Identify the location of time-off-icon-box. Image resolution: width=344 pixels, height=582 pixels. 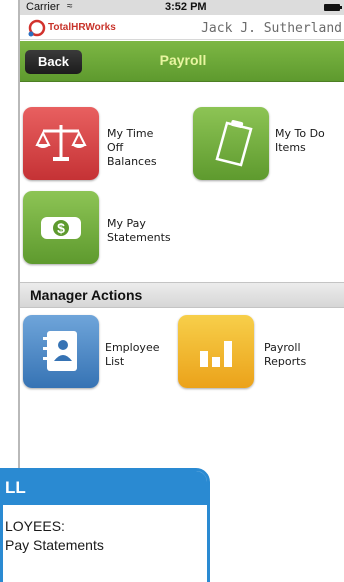
(61, 143).